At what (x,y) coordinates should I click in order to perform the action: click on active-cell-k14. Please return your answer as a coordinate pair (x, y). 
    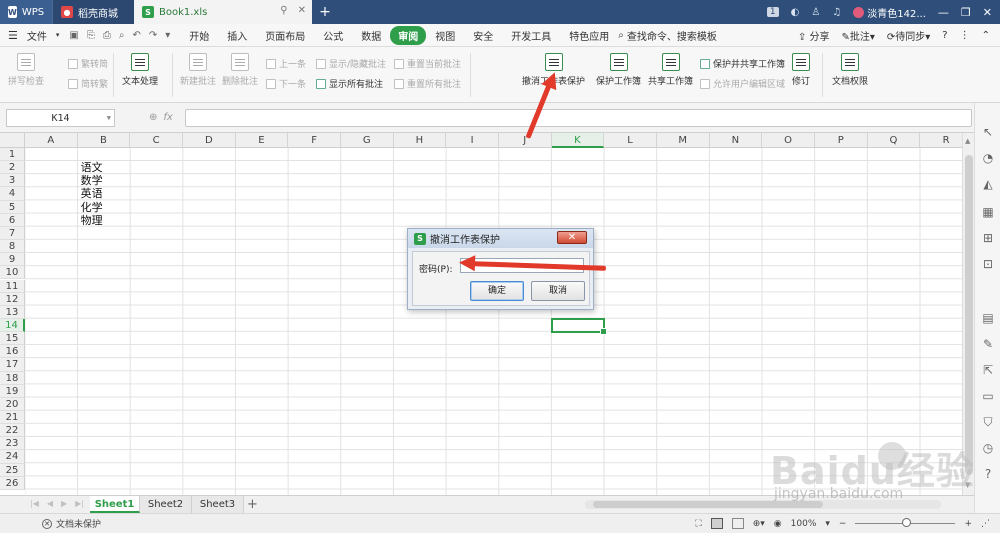
    Looking at the image, I should click on (578, 326).